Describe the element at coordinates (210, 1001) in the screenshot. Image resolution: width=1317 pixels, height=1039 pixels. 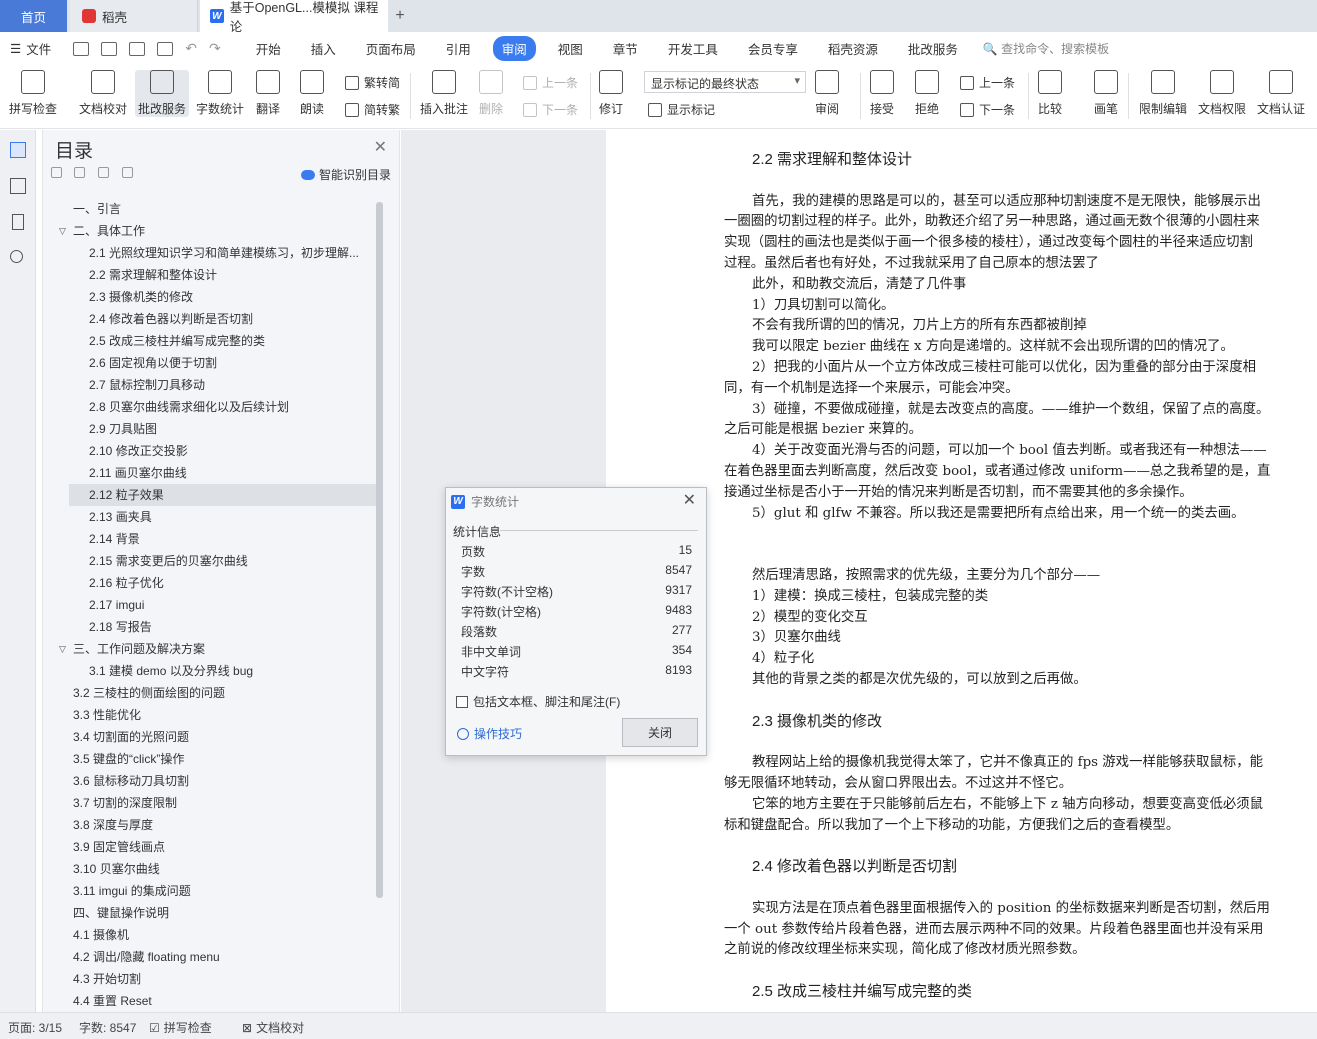
I see `toc-item: 4.4 重置 Reset` at that location.